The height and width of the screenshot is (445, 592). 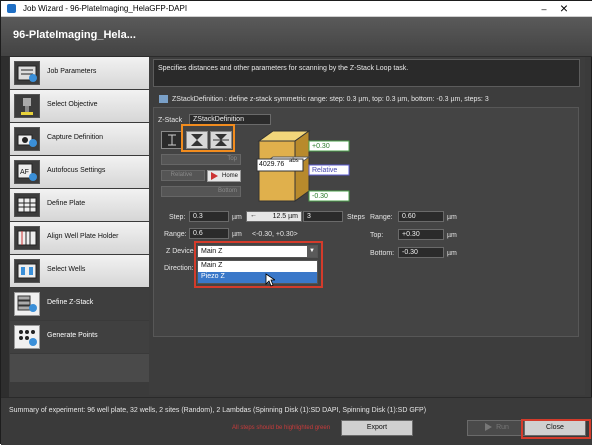 What do you see at coordinates (24, 172) in the screenshot?
I see `svg-text: AF` at bounding box center [24, 172].